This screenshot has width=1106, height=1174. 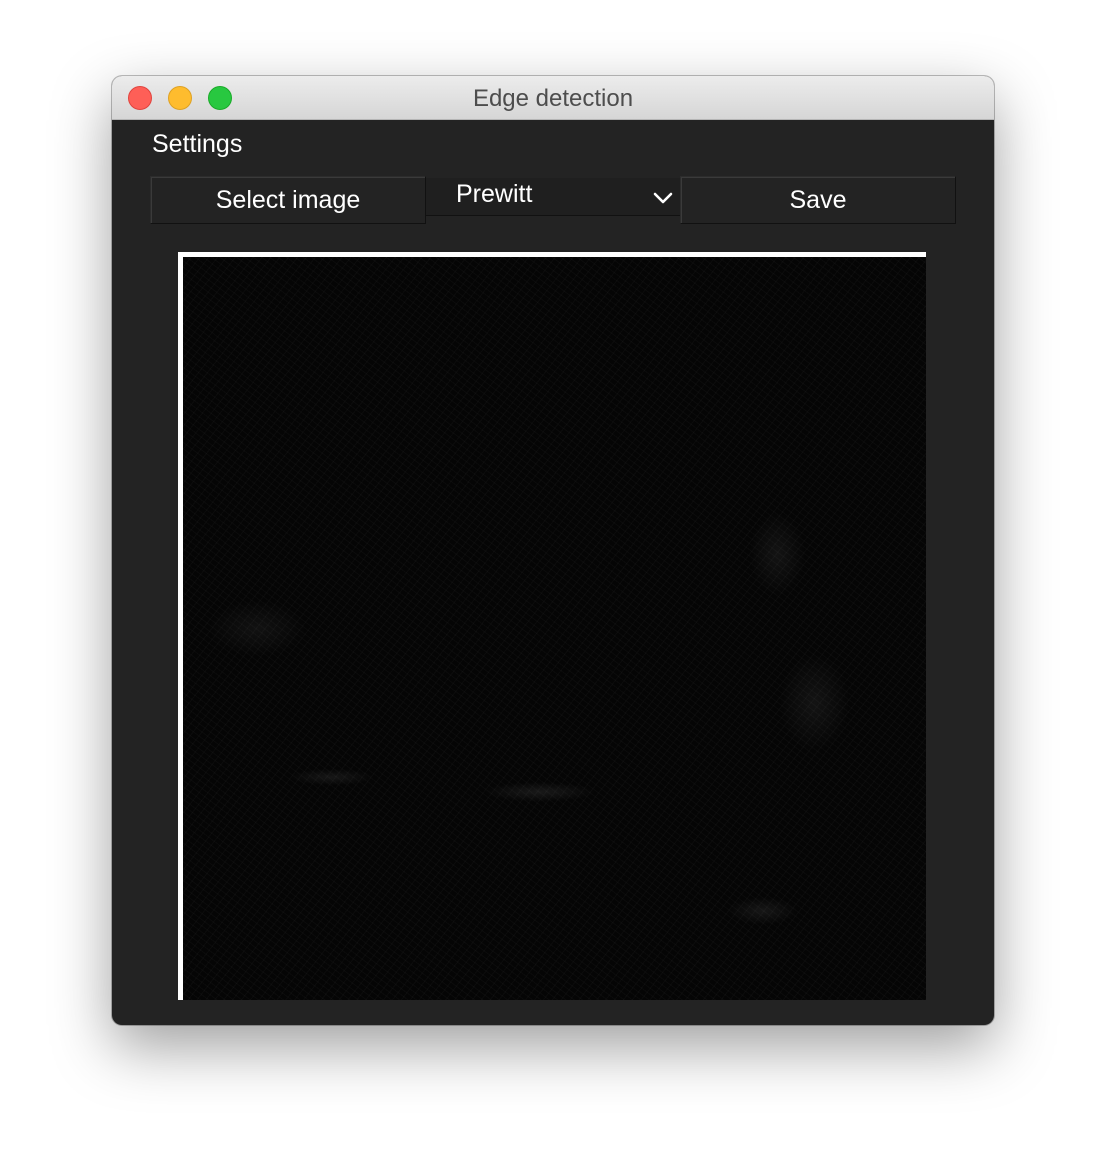 I want to click on title-bar: Edge detection, so click(x=553, y=98).